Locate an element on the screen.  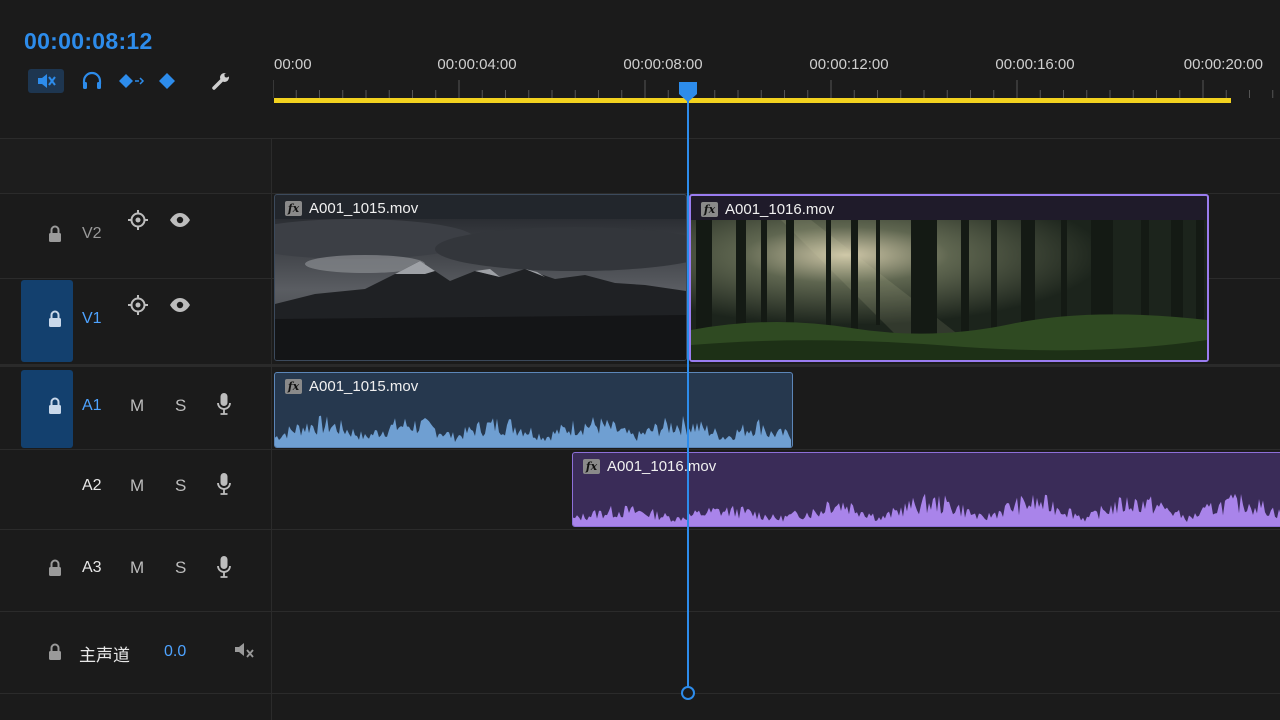
clip-thumbnail-forest is located at coordinates (949, 290).